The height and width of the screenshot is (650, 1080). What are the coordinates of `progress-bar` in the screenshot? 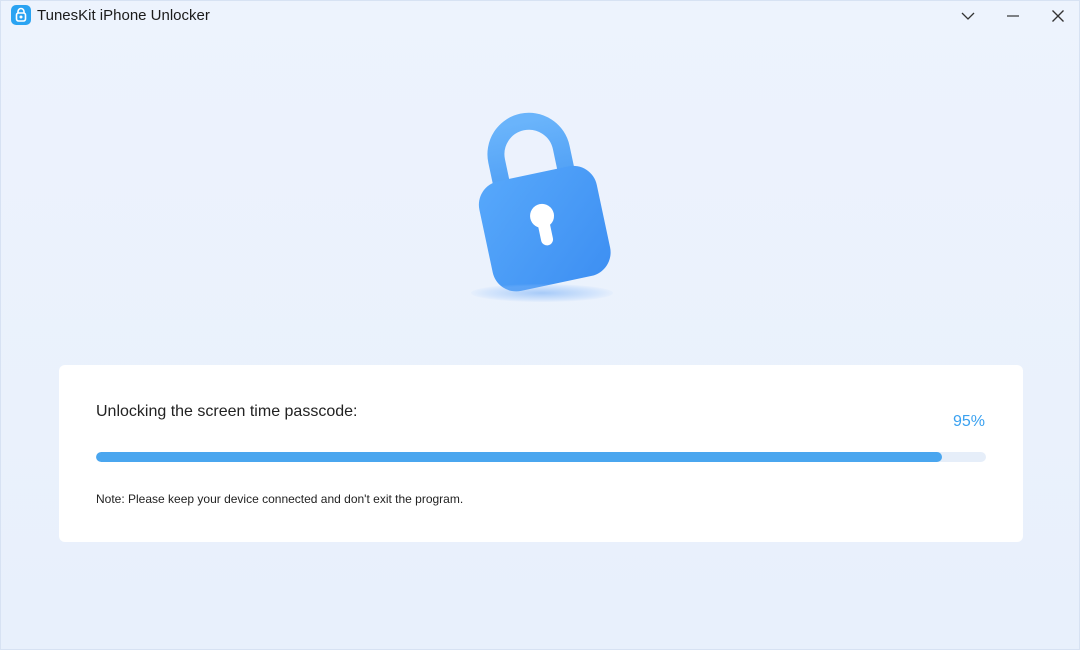 It's located at (541, 457).